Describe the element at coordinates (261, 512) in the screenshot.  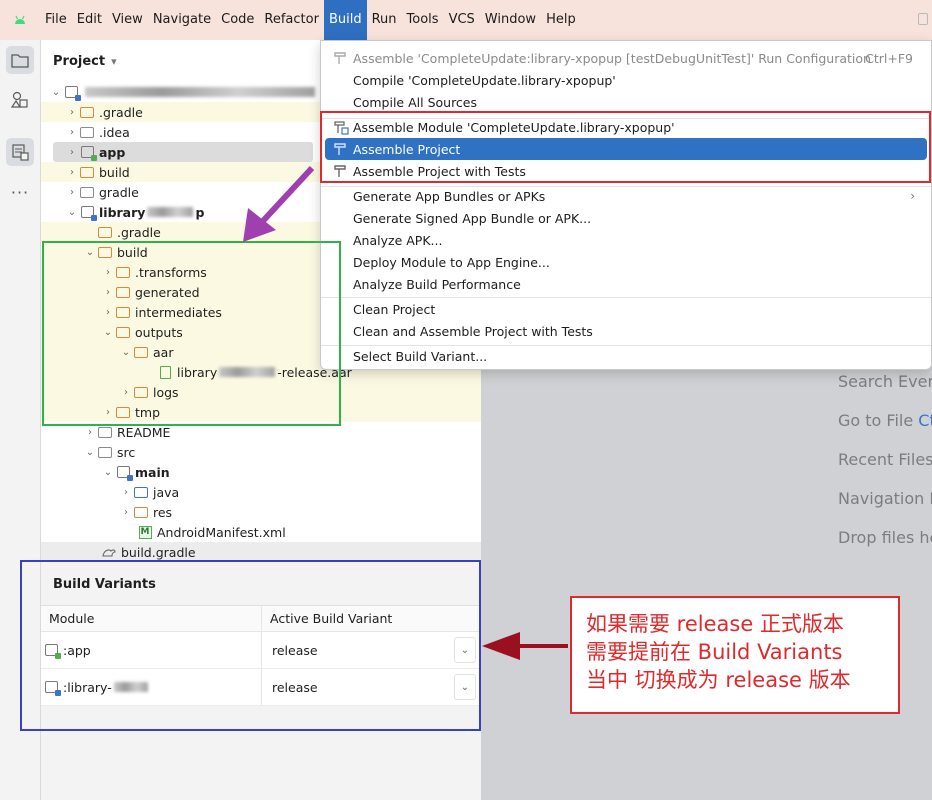
I see `tree-row-res: › res` at that location.